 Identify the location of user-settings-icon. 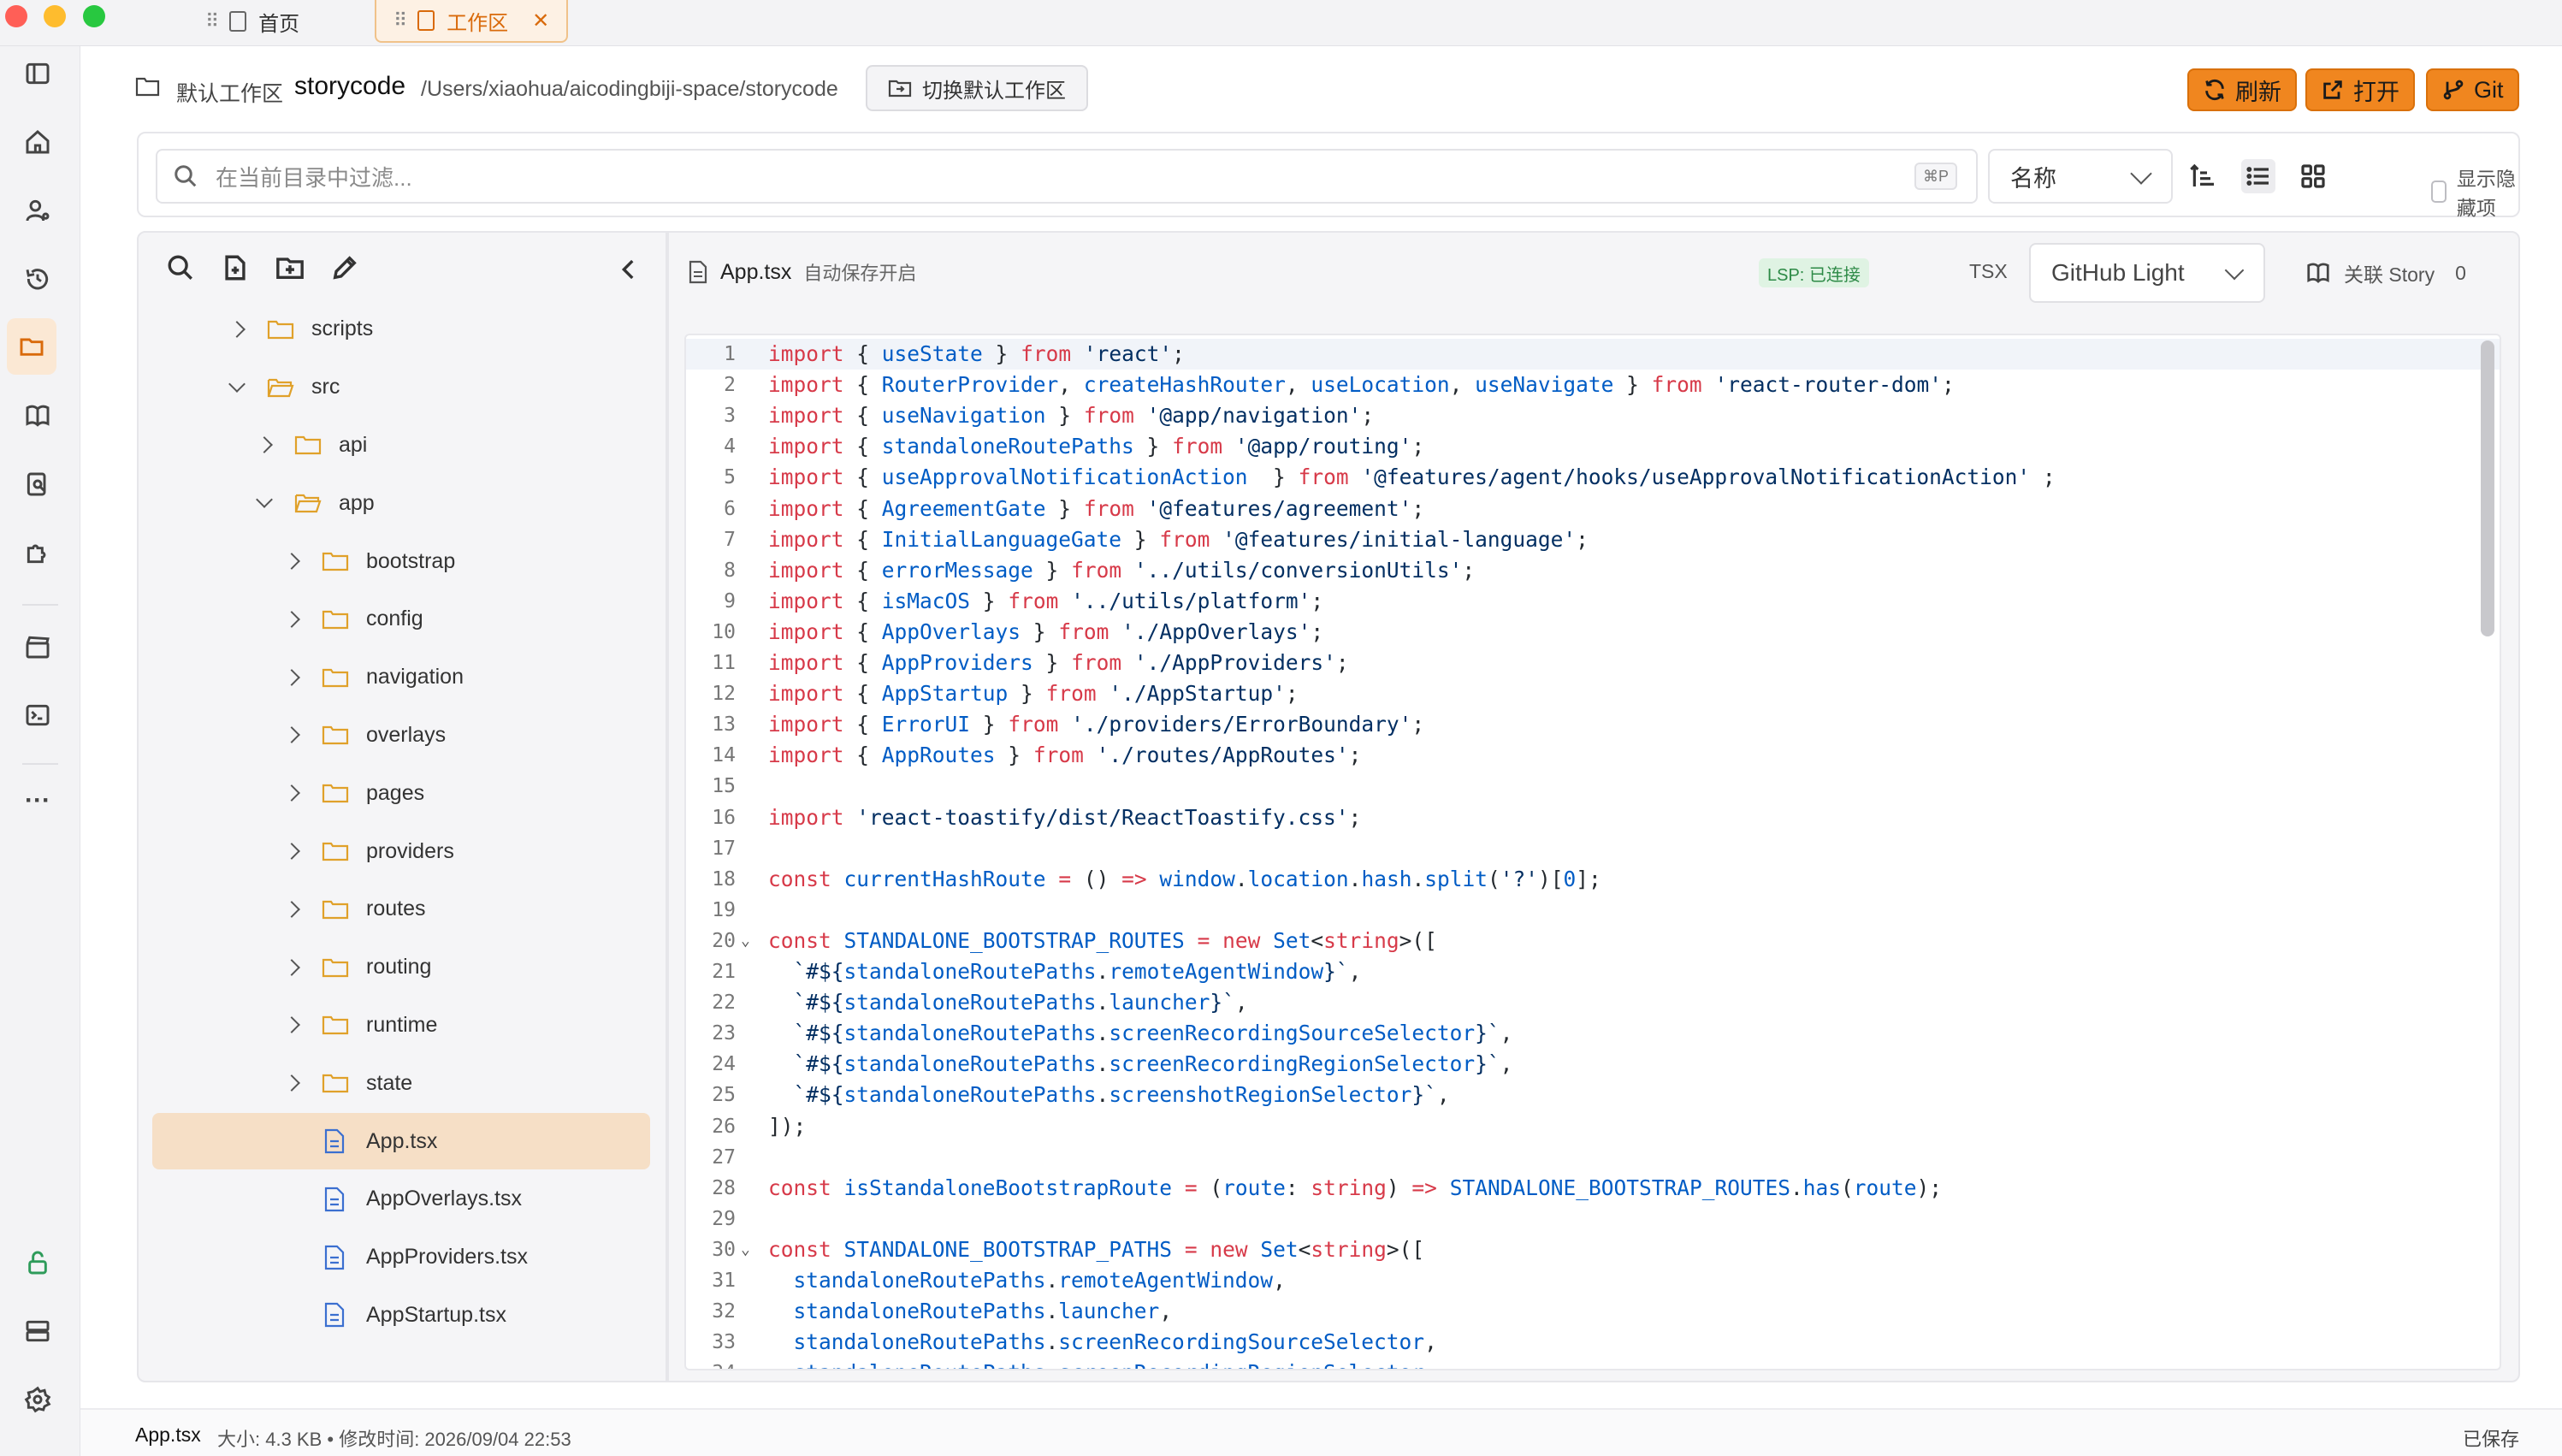
(37, 210).